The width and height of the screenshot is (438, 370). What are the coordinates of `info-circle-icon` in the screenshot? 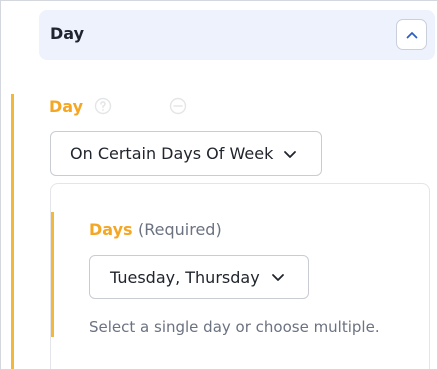 It's located at (178, 106).